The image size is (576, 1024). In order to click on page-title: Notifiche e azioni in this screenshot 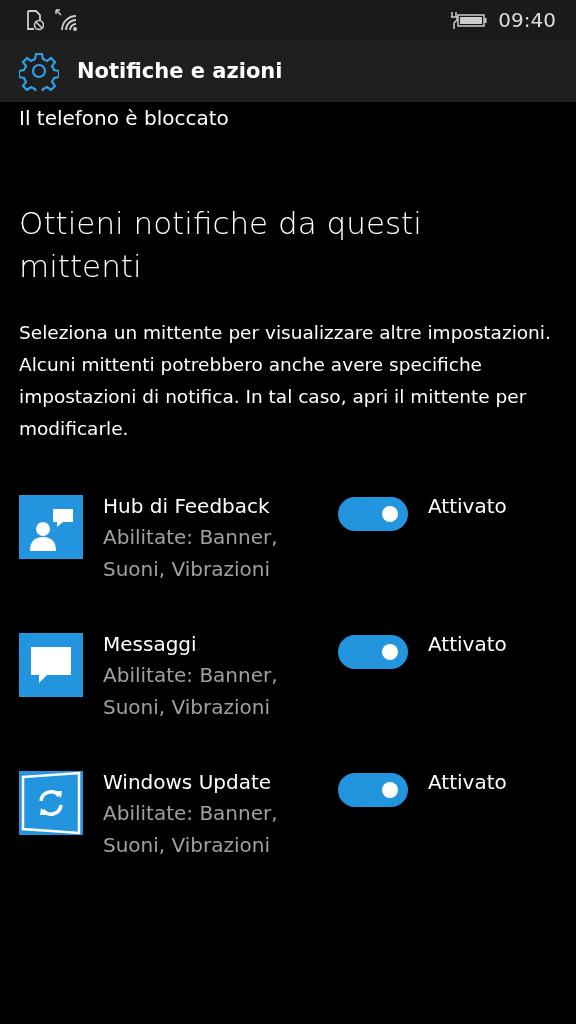, I will do `click(180, 71)`.